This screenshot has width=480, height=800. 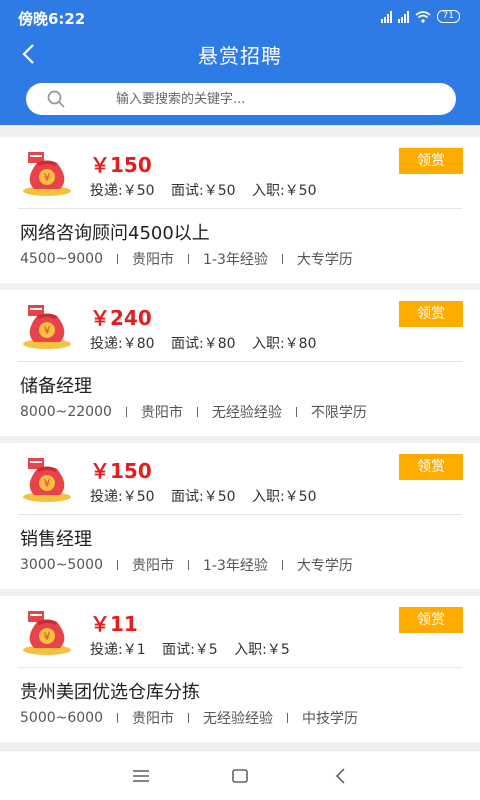 What do you see at coordinates (141, 776) in the screenshot?
I see `menu-icon` at bounding box center [141, 776].